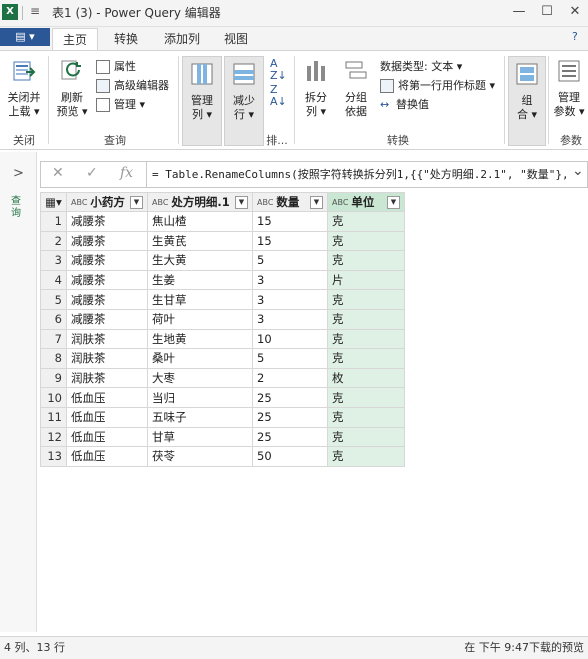 This screenshot has height=659, width=588. Describe the element at coordinates (202, 101) in the screenshot. I see `manage-columns-button: 管理 列 ▾` at that location.